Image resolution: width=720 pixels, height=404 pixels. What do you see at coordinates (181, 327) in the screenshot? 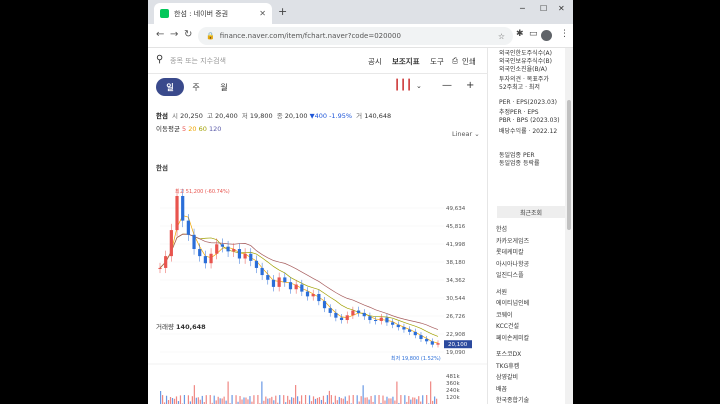
I see `volume-label: 거래량 140,648` at bounding box center [181, 327].